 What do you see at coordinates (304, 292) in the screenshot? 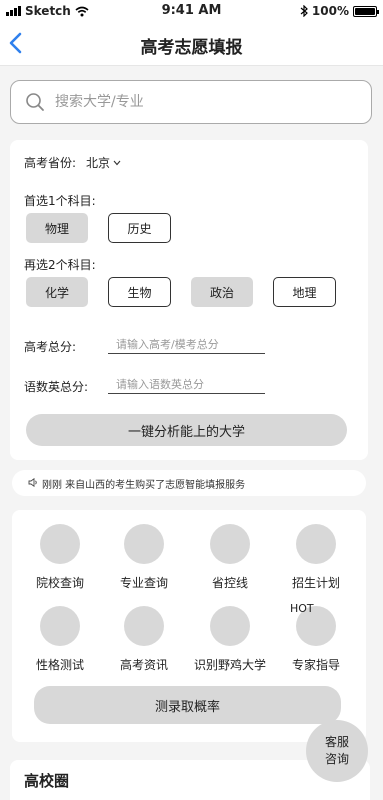
I see `subject-chip-geography: 地理` at bounding box center [304, 292].